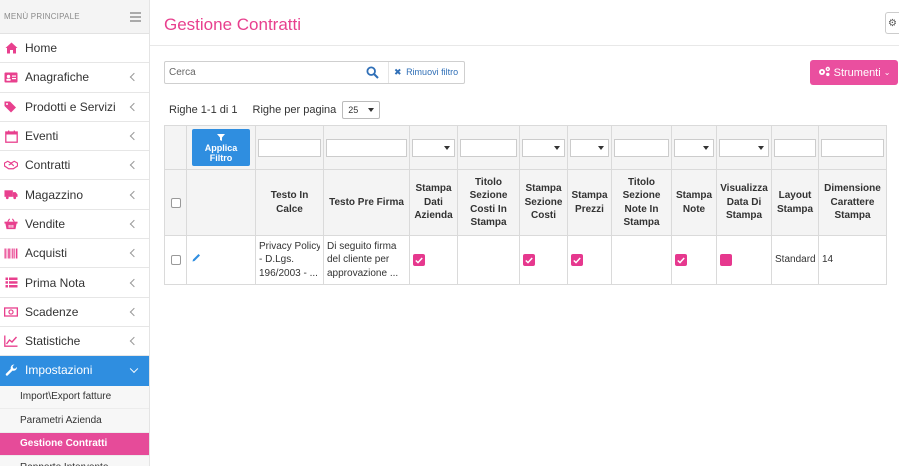 The image size is (899, 466). I want to click on sidebar-item-magazzino: Magazzino, so click(74, 195).